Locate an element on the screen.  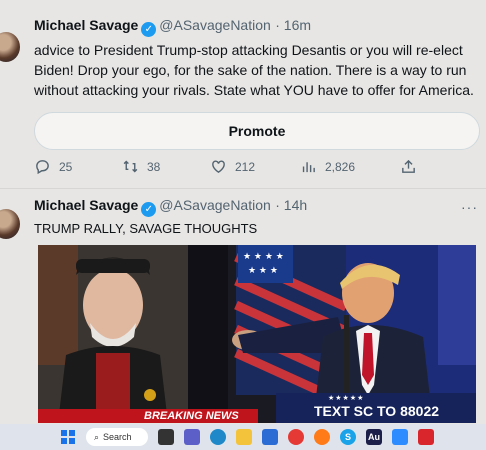
chrome-icon is located at coordinates (296, 437).